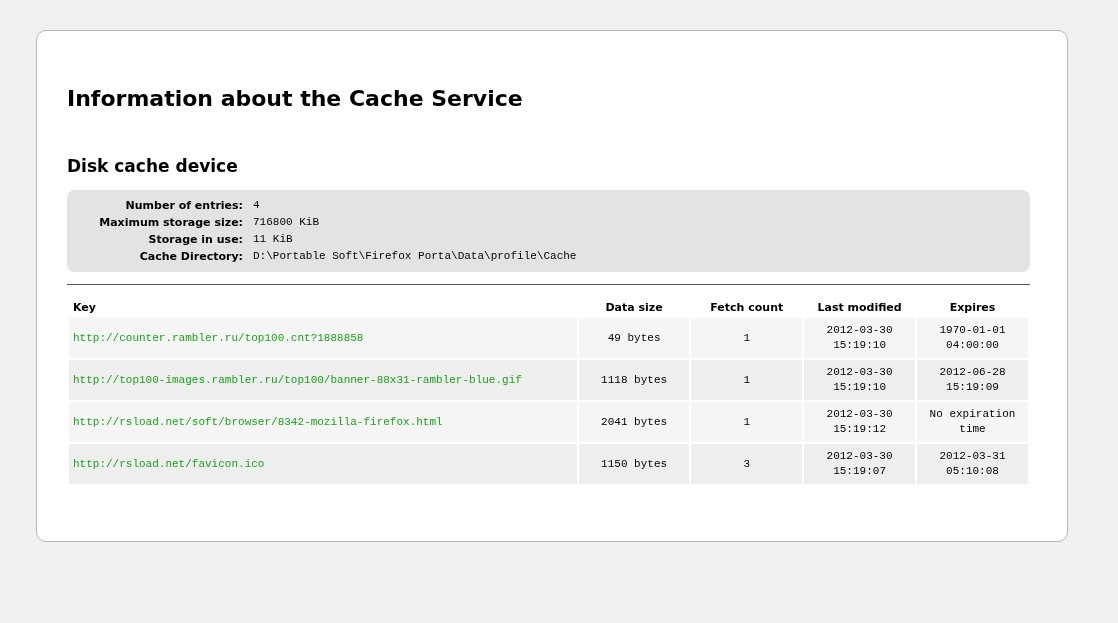  I want to click on field-label: Maximum storage size:, so click(170, 222).